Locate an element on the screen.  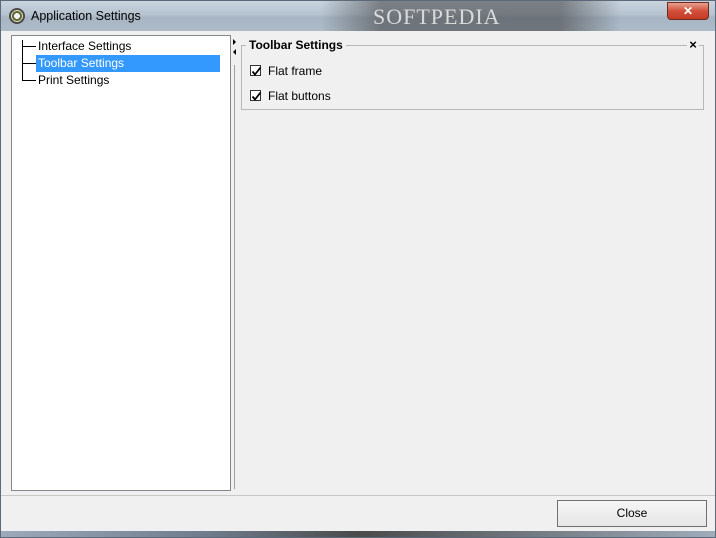
tree-item-label: Interface Settings is located at coordinates (85, 46).